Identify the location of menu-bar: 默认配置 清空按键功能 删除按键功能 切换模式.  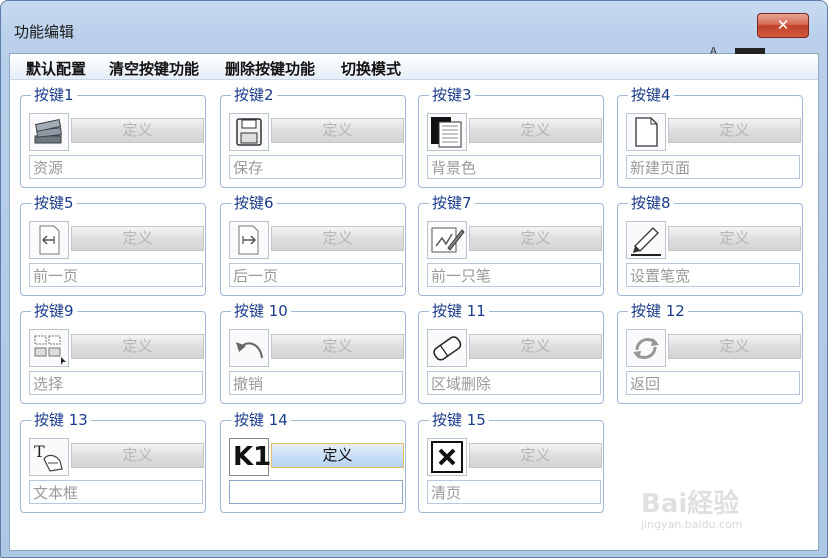
(414, 67).